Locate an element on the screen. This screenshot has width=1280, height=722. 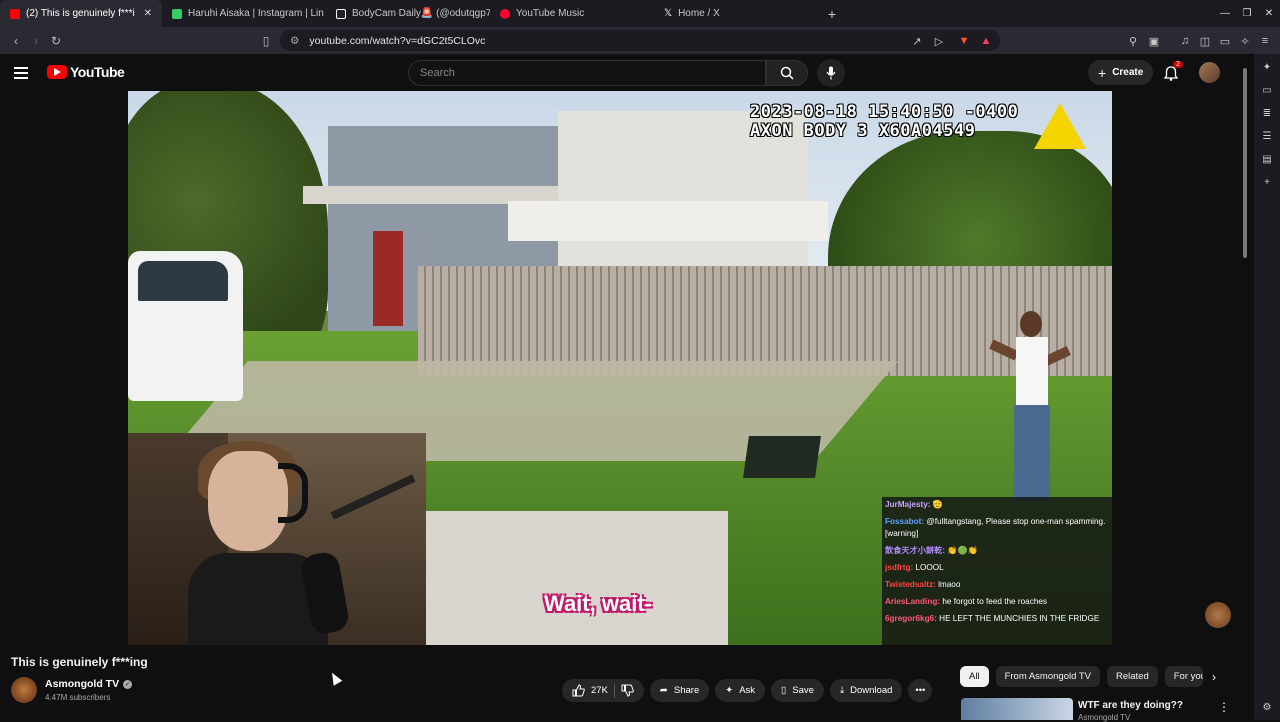
scrollbar-thumb is located at coordinates (1245, 163).